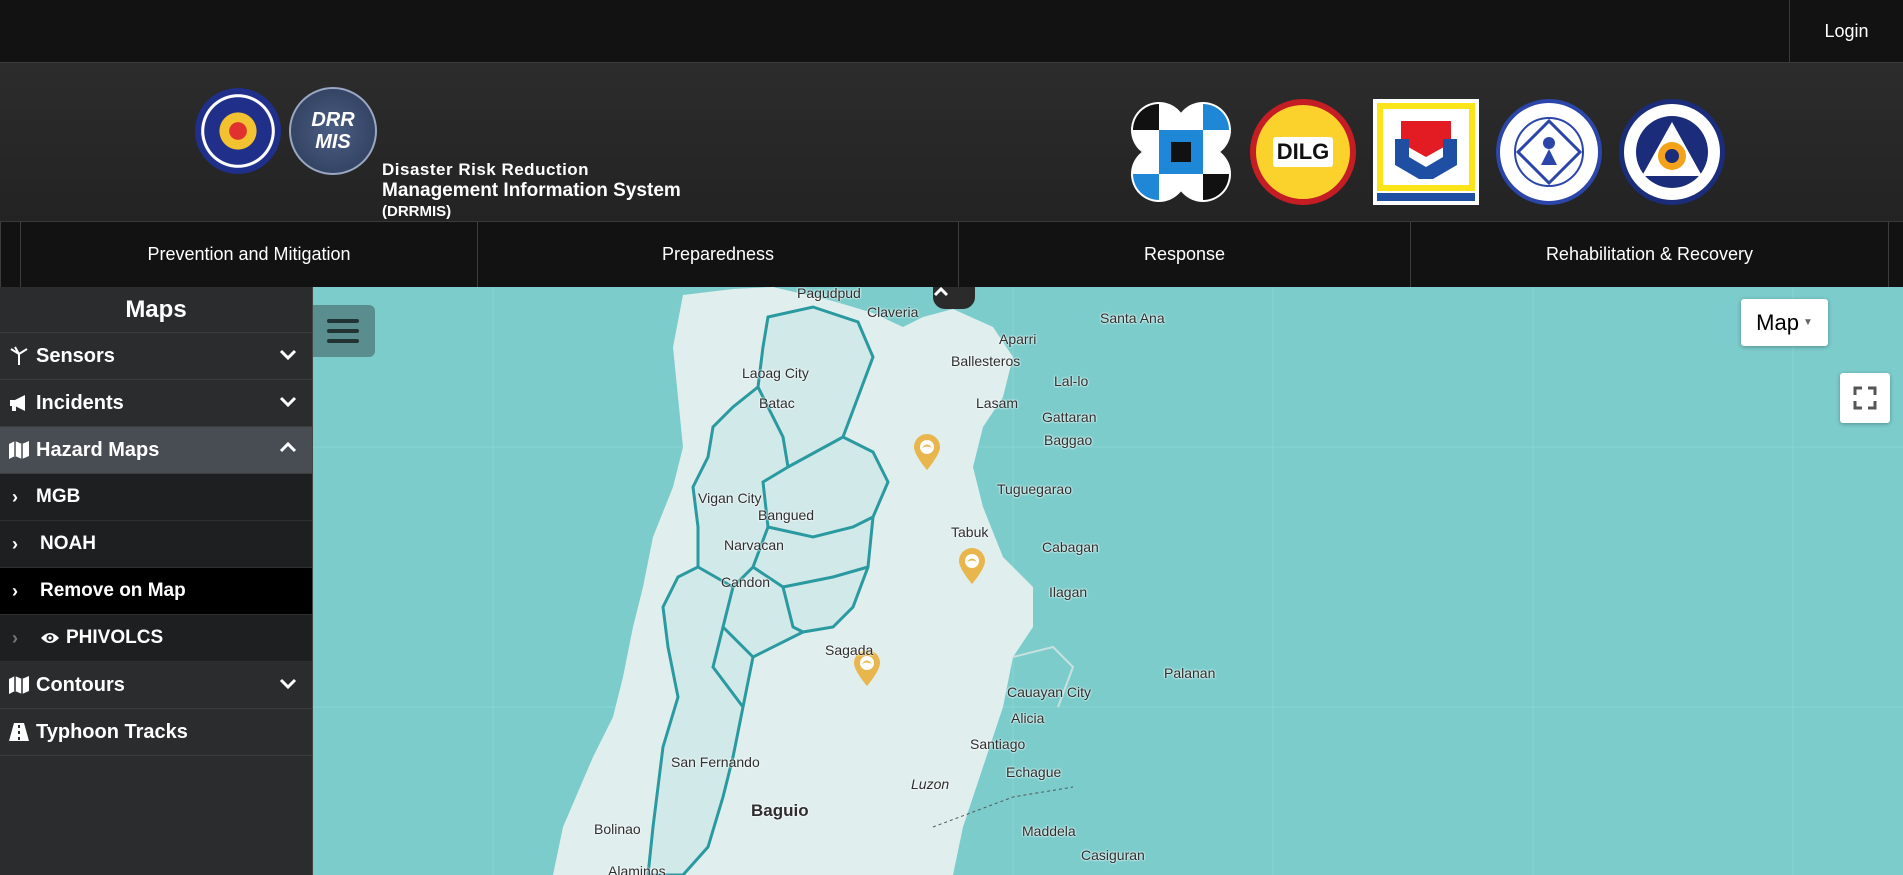 The image size is (1903, 875). I want to click on sidebar-item-label: Typhoon Tracks, so click(112, 731).